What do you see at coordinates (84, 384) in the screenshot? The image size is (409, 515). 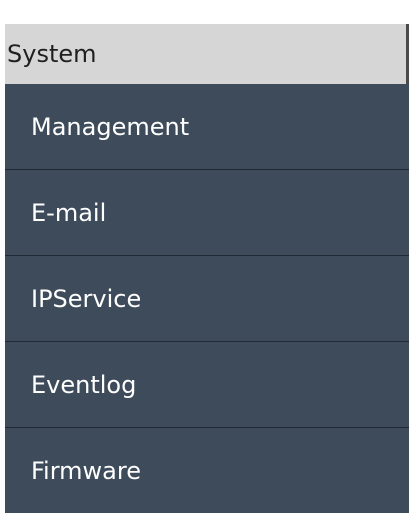 I see `menu-item-label: Eventlog` at bounding box center [84, 384].